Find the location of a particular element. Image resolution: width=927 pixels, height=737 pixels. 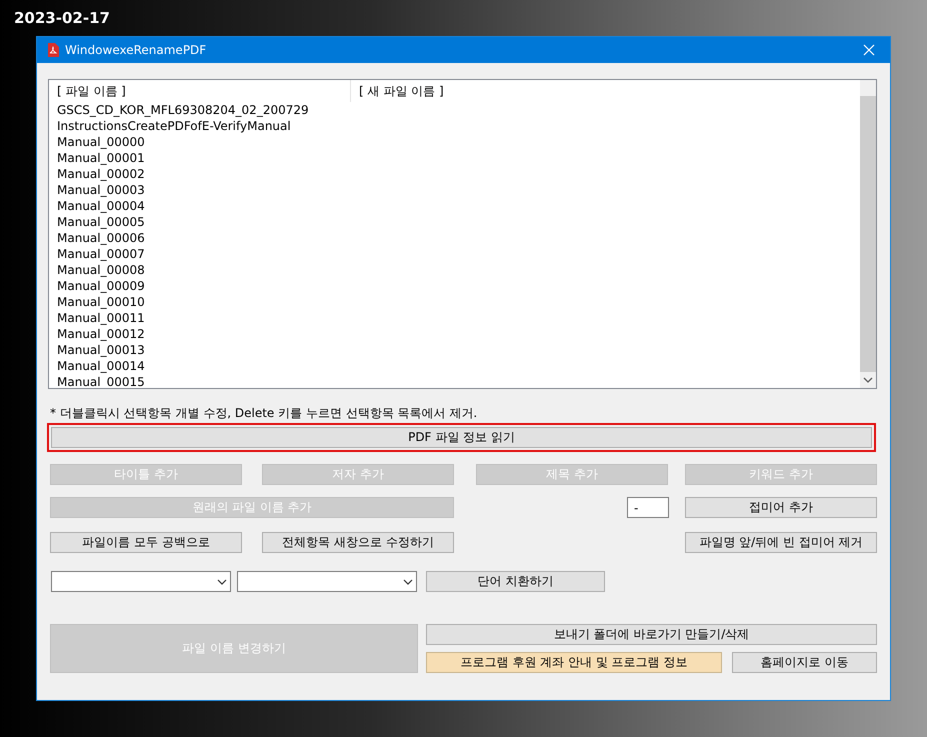

program-info-button: 프로그램 후원 계좌 안내 및 프로그램 정보 is located at coordinates (574, 662).